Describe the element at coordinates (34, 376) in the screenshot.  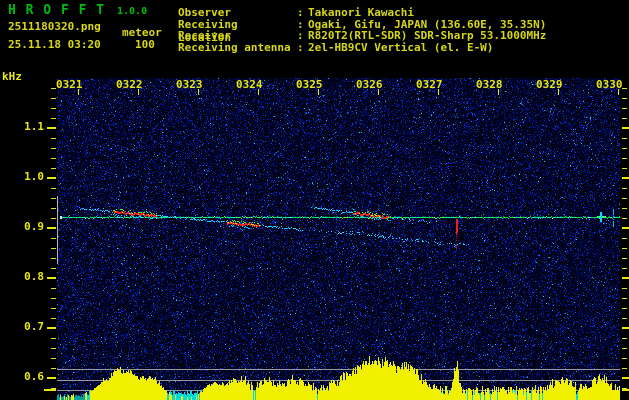
I see `freq-label: 0.6` at that location.